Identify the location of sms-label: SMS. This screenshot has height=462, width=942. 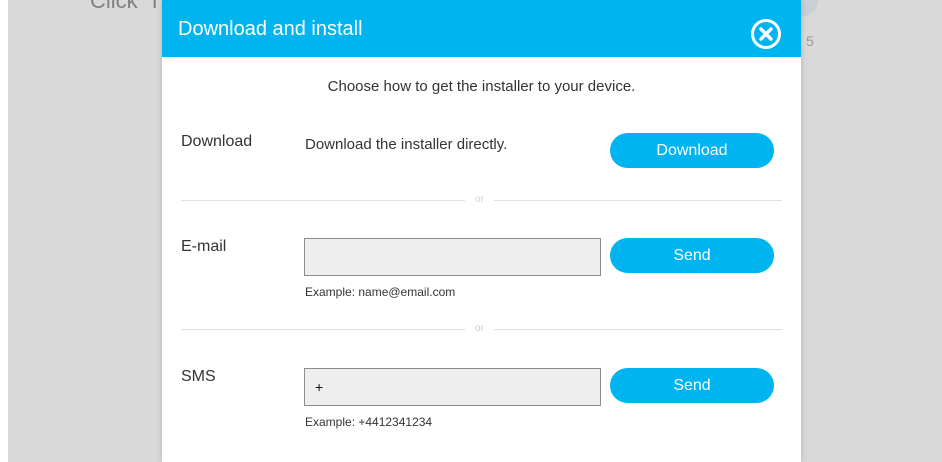
(198, 376).